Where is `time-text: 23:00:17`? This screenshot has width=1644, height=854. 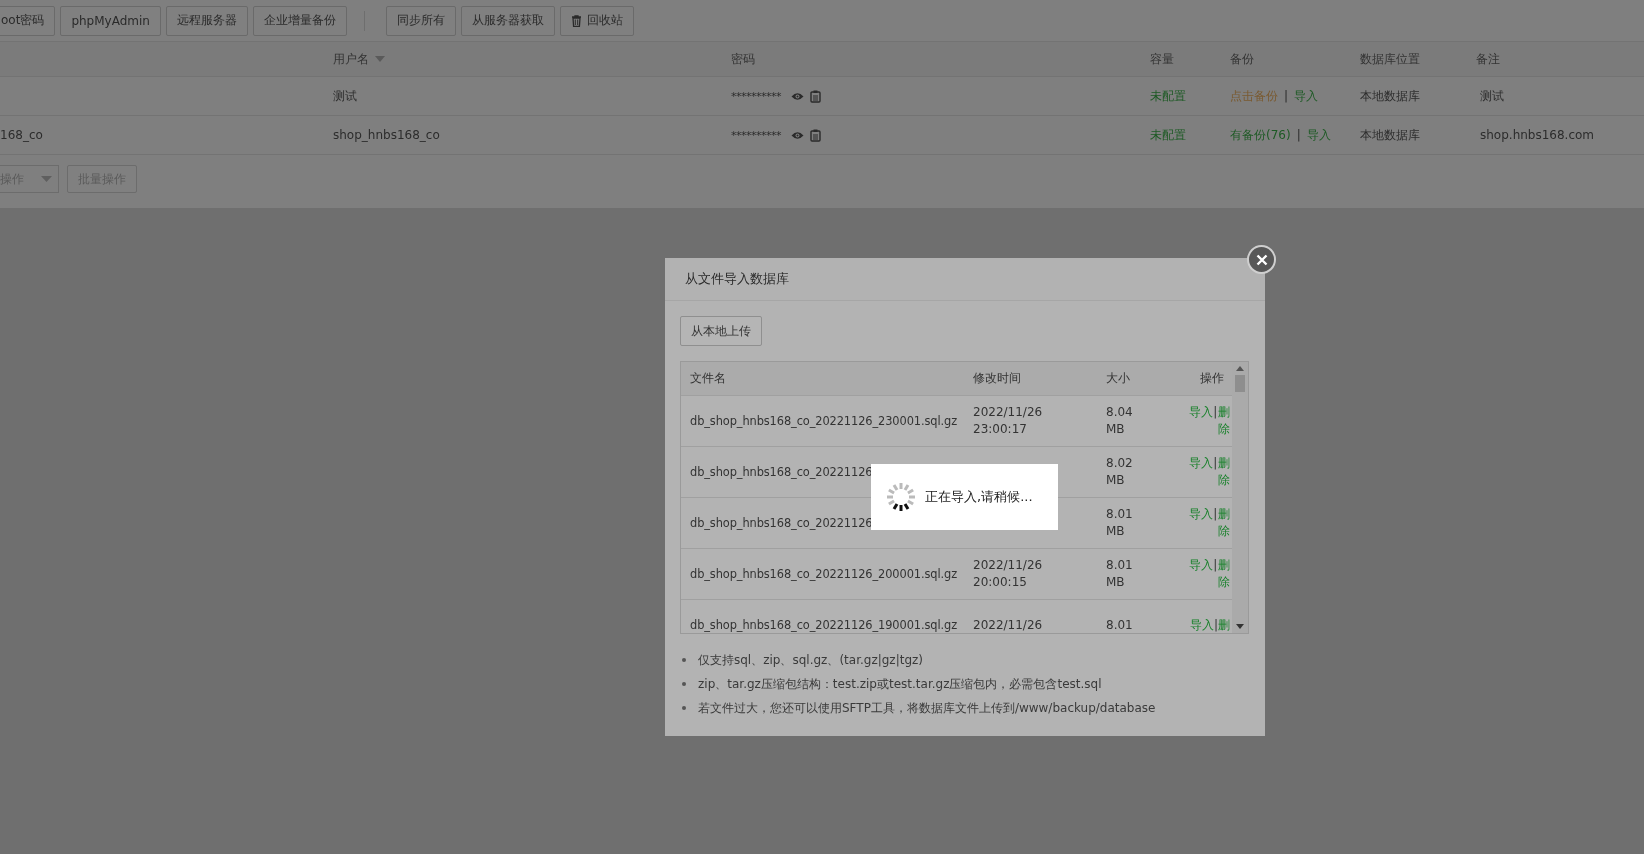
time-text: 23:00:17 is located at coordinates (1000, 429).